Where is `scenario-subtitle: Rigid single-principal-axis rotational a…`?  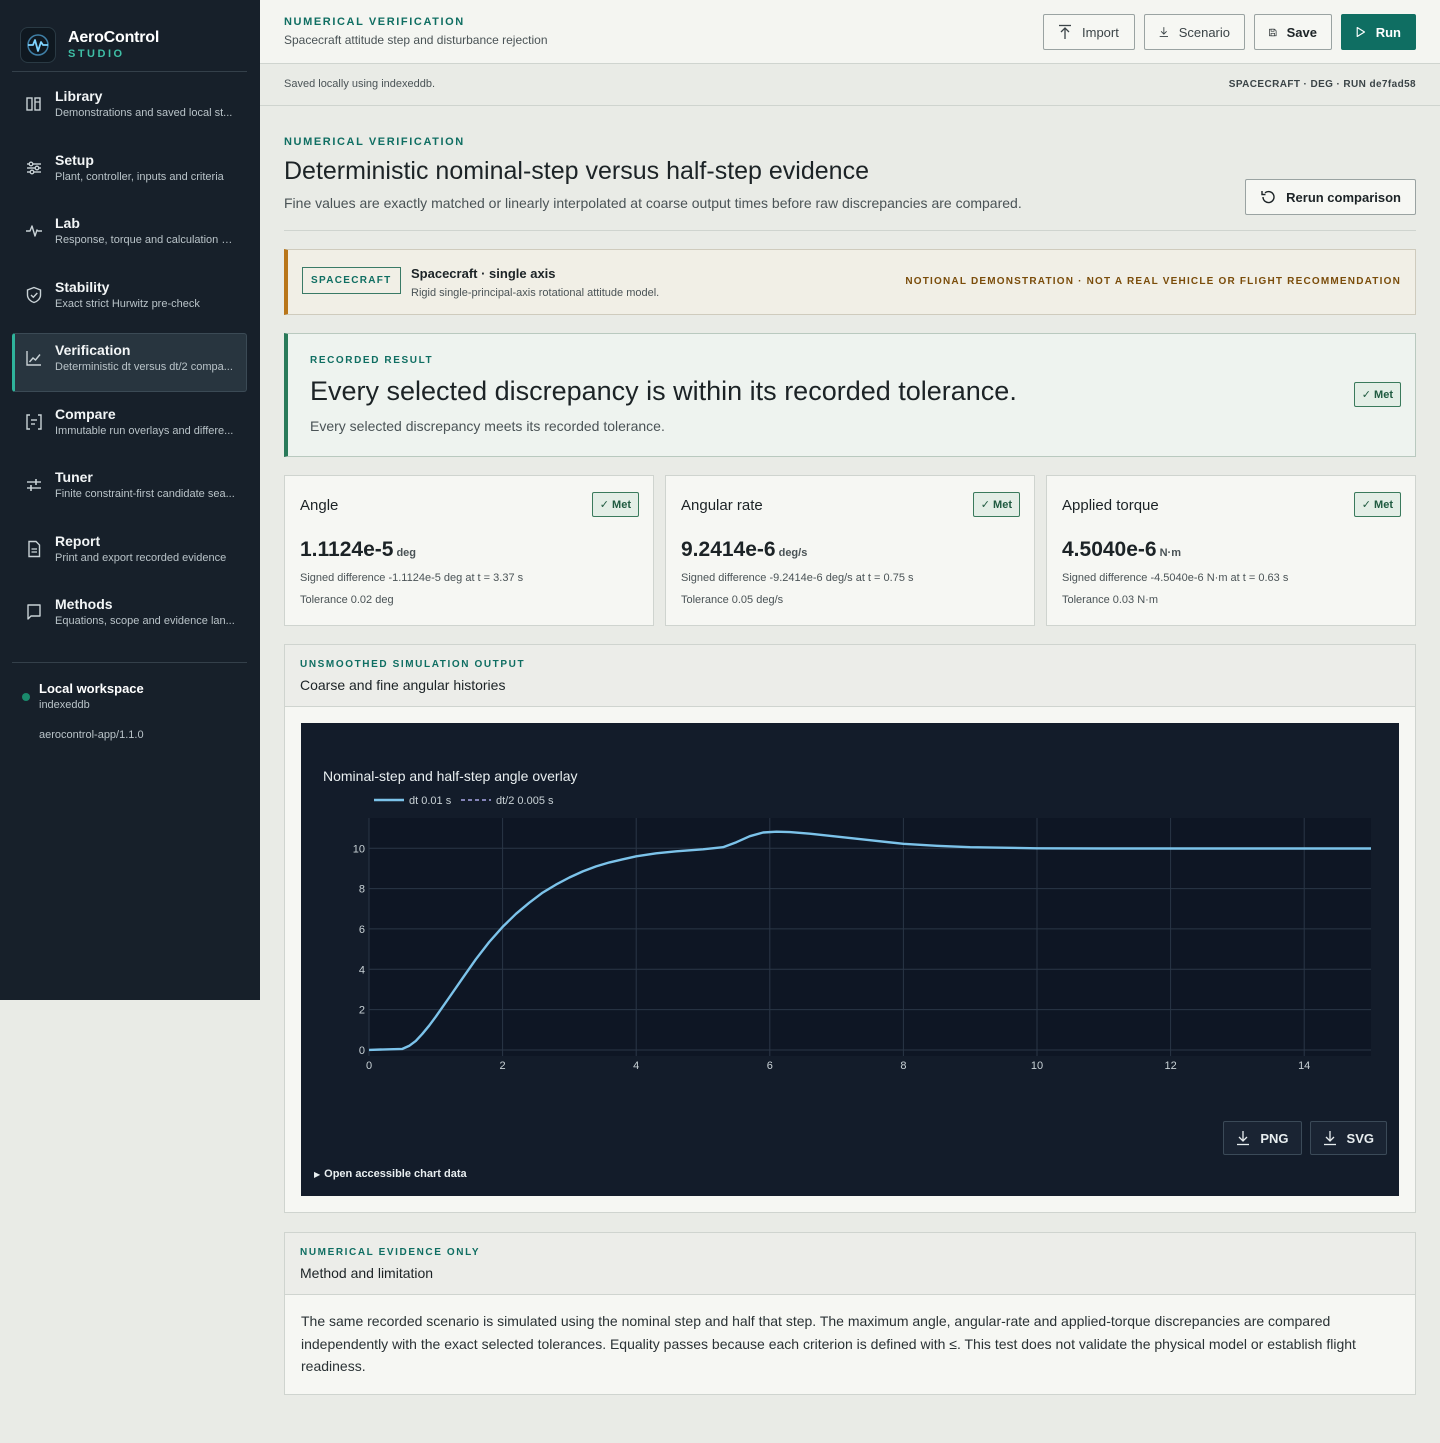 scenario-subtitle: Rigid single-principal-axis rotational a… is located at coordinates (535, 293).